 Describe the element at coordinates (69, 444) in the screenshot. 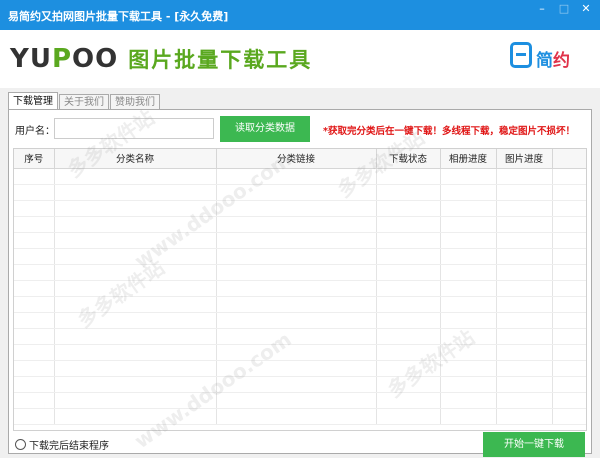

I see `exit-after-download-label: 下载完后结束程序` at that location.